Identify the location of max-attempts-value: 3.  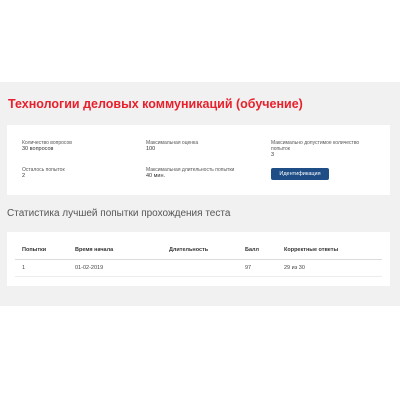
(273, 155).